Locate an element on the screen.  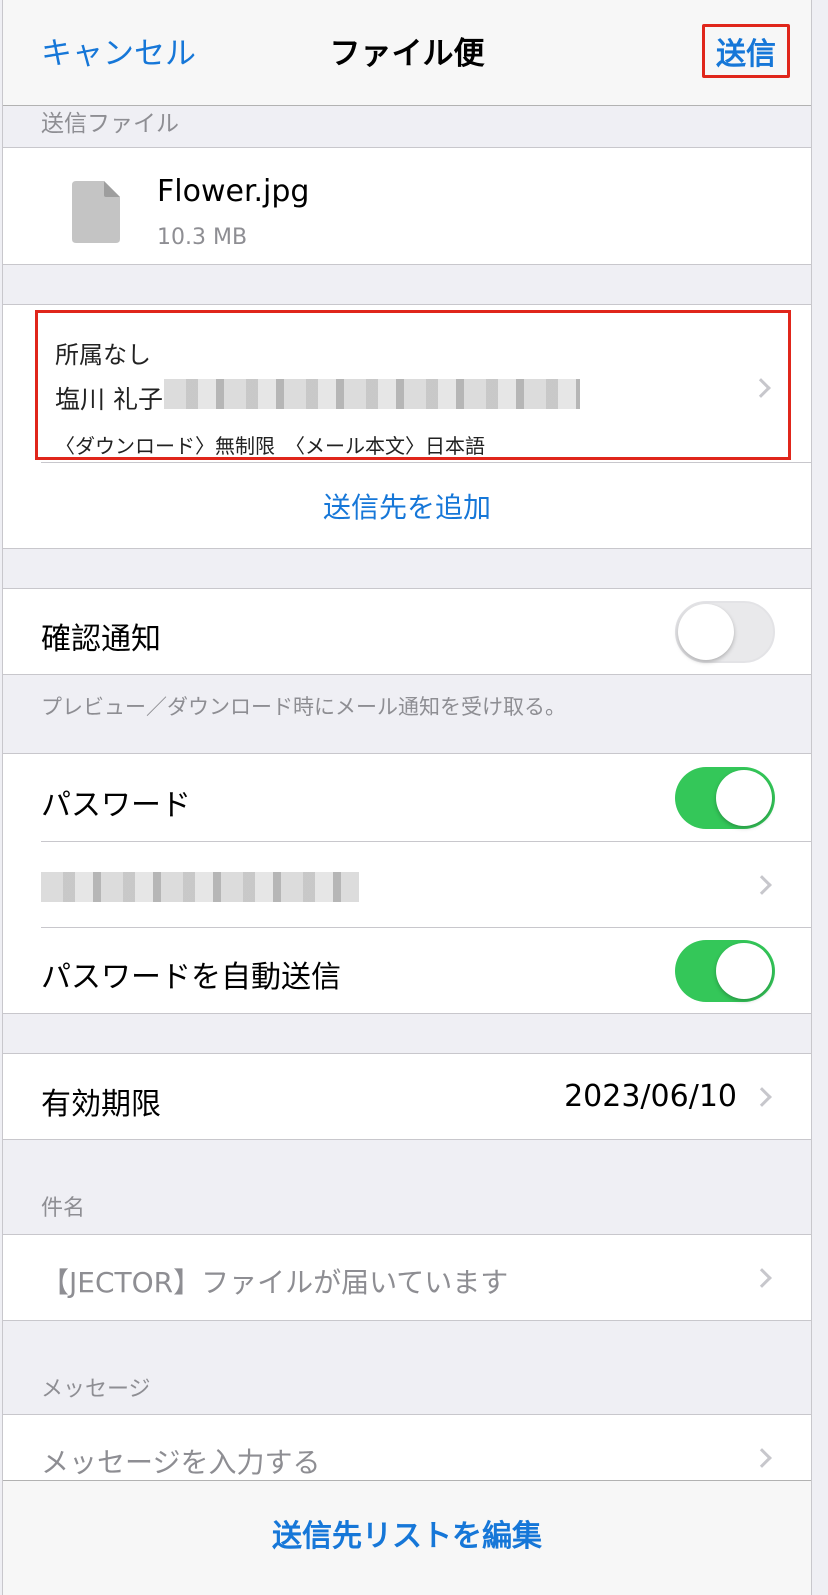
recipient-name: 塩川 礼子 is located at coordinates (109, 399).